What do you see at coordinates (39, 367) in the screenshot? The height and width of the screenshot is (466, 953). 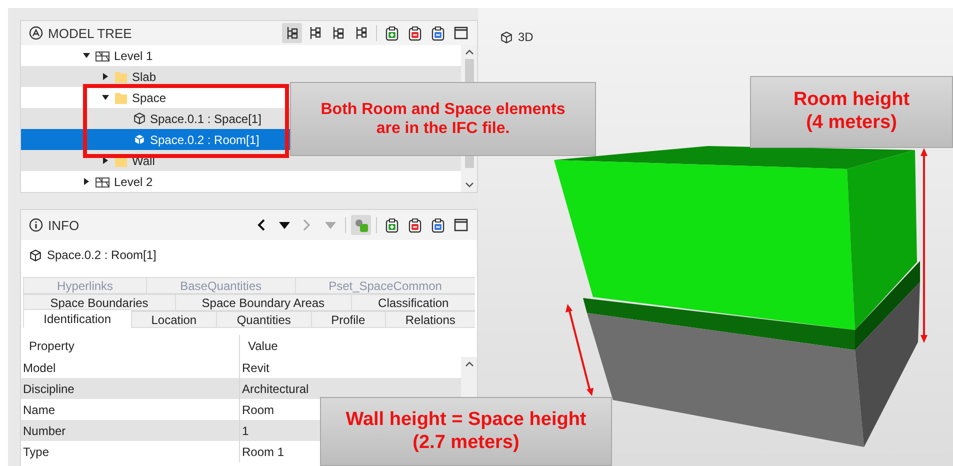 I see `table-cell: Model` at bounding box center [39, 367].